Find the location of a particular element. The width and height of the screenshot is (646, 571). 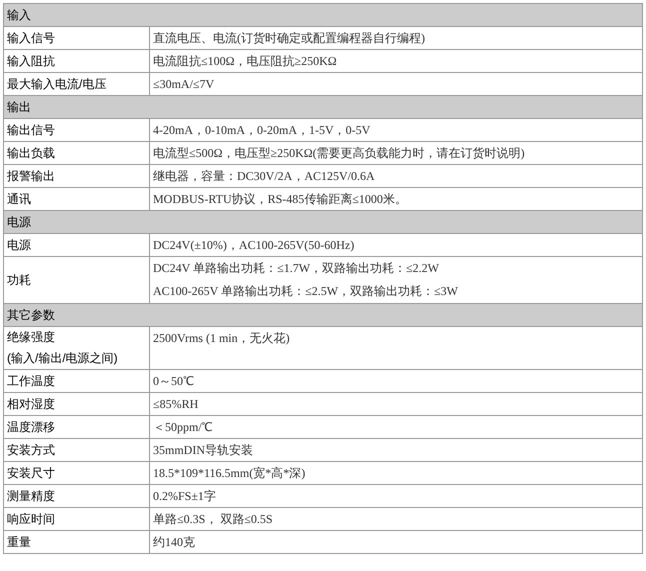

spec-label-cell: 安装尺寸 is located at coordinates (77, 473).